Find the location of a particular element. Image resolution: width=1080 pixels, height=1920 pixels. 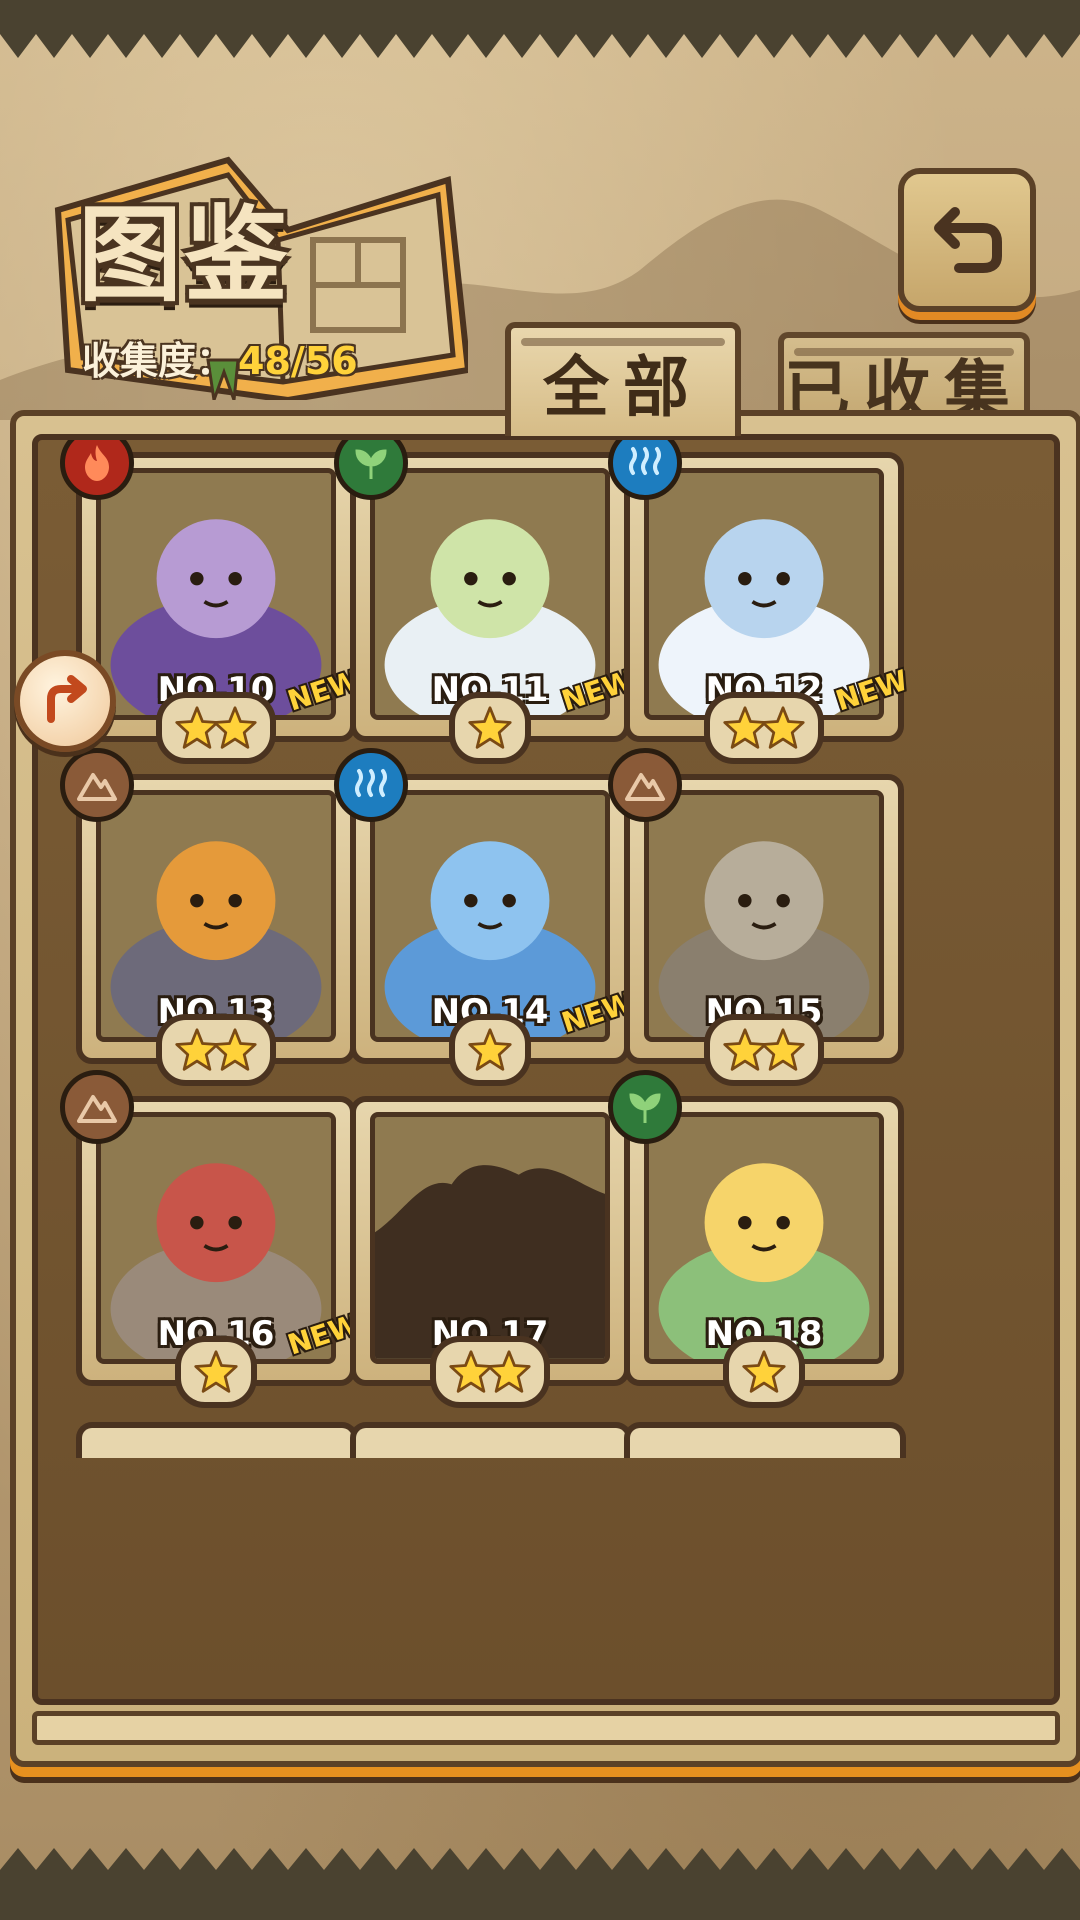

element-water-icon is located at coordinates (371, 785).